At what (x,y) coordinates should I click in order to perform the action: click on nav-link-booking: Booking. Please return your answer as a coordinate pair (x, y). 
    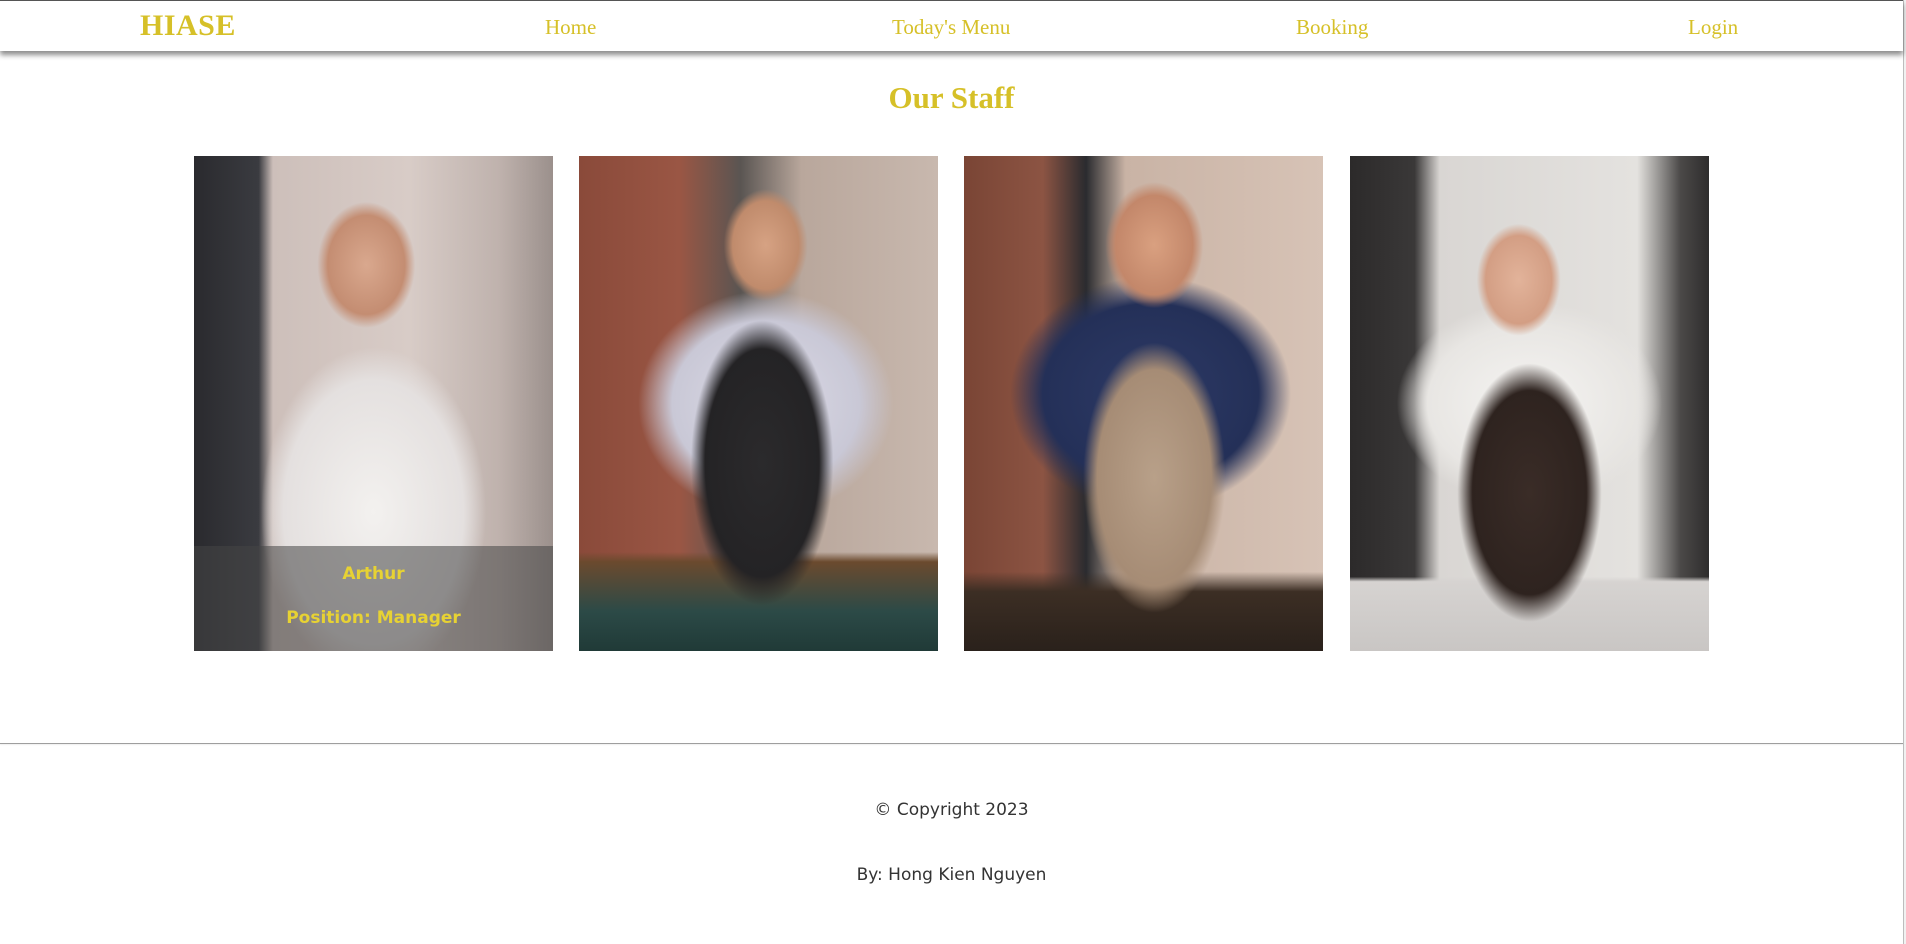
    Looking at the image, I should click on (1332, 27).